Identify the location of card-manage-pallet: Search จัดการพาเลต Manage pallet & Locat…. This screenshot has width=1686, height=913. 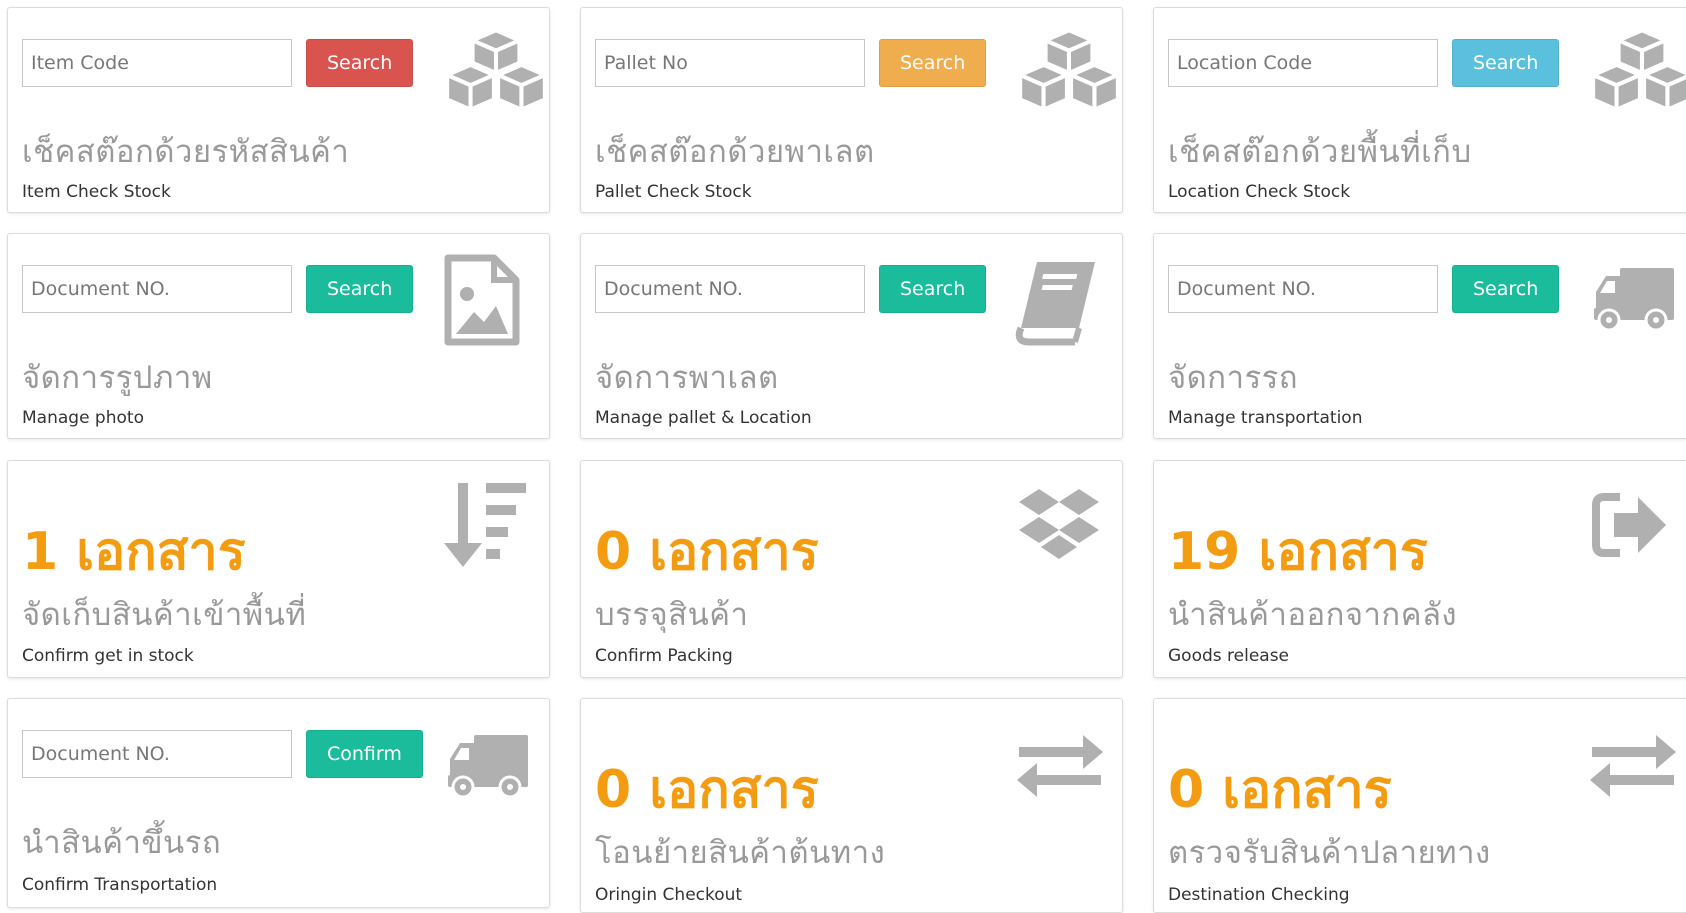
(851, 336).